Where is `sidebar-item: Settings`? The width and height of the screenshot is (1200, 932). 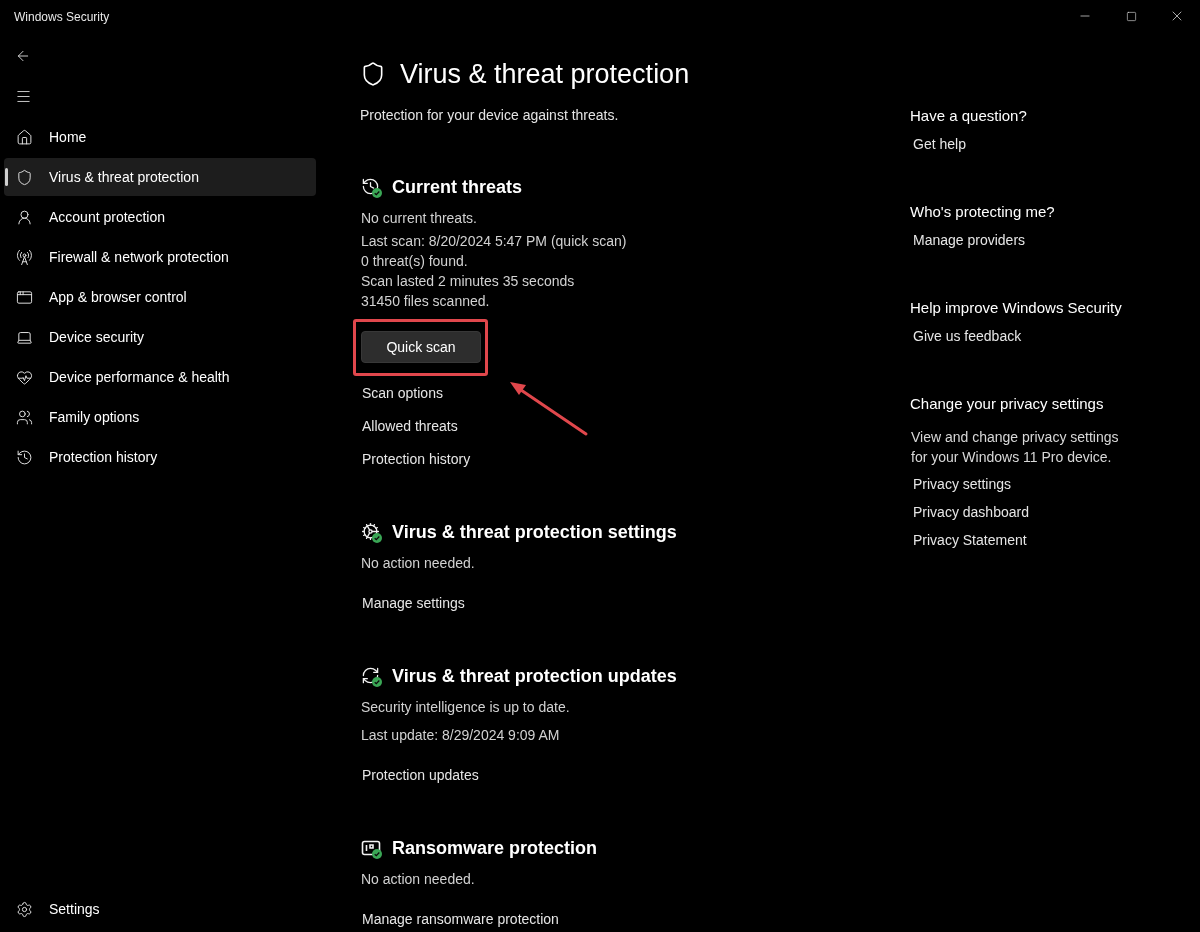
sidebar-item: Settings is located at coordinates (160, 909).